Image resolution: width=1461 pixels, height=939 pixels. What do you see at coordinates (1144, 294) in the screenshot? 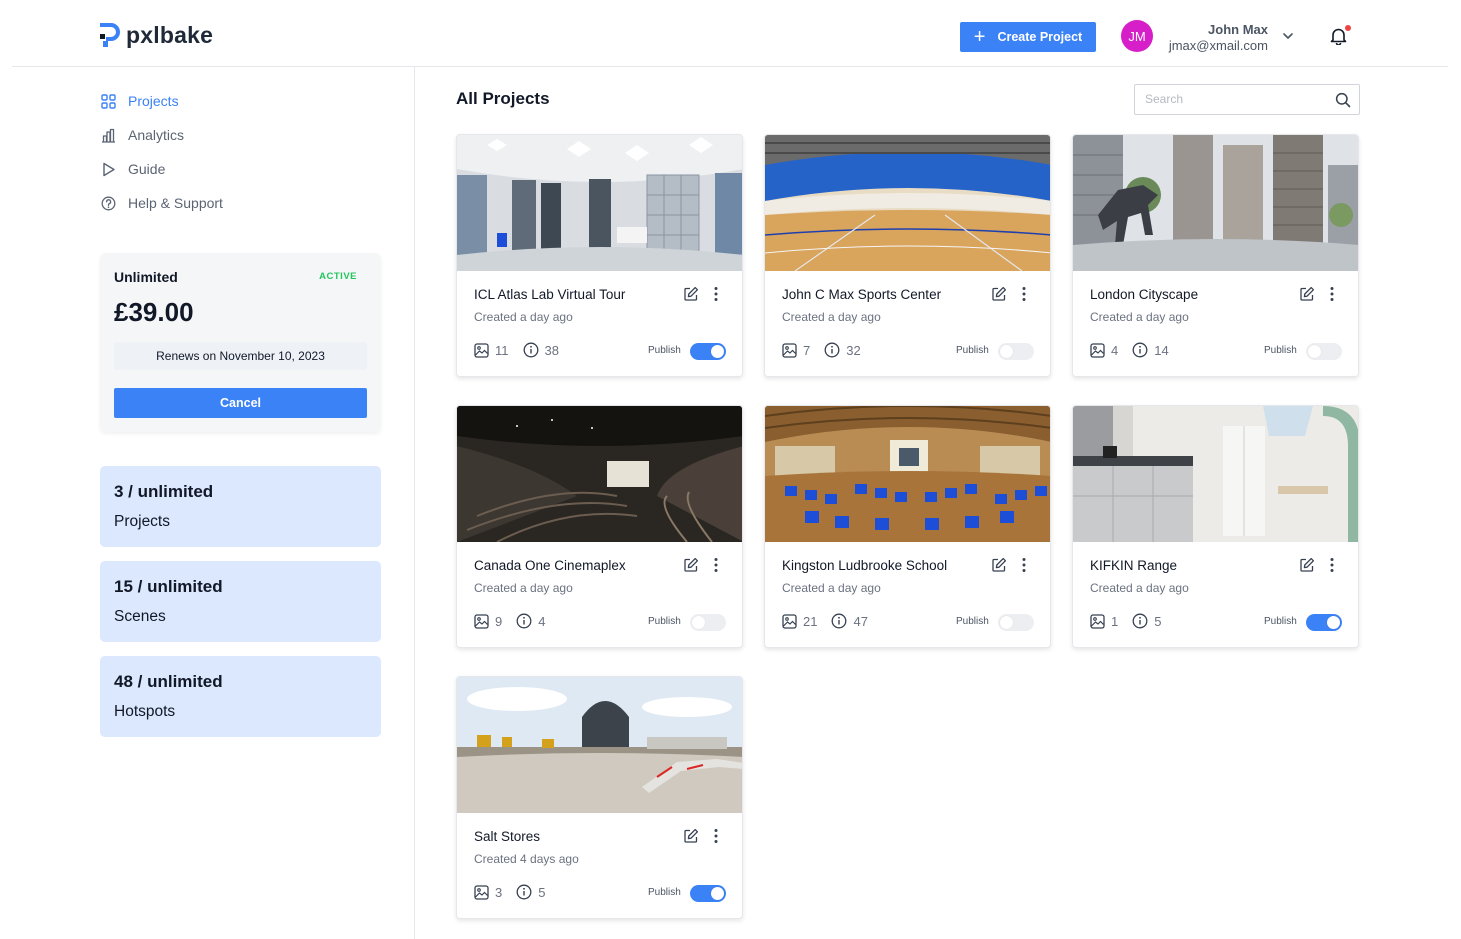
I see `project-title: London Cityscape` at bounding box center [1144, 294].